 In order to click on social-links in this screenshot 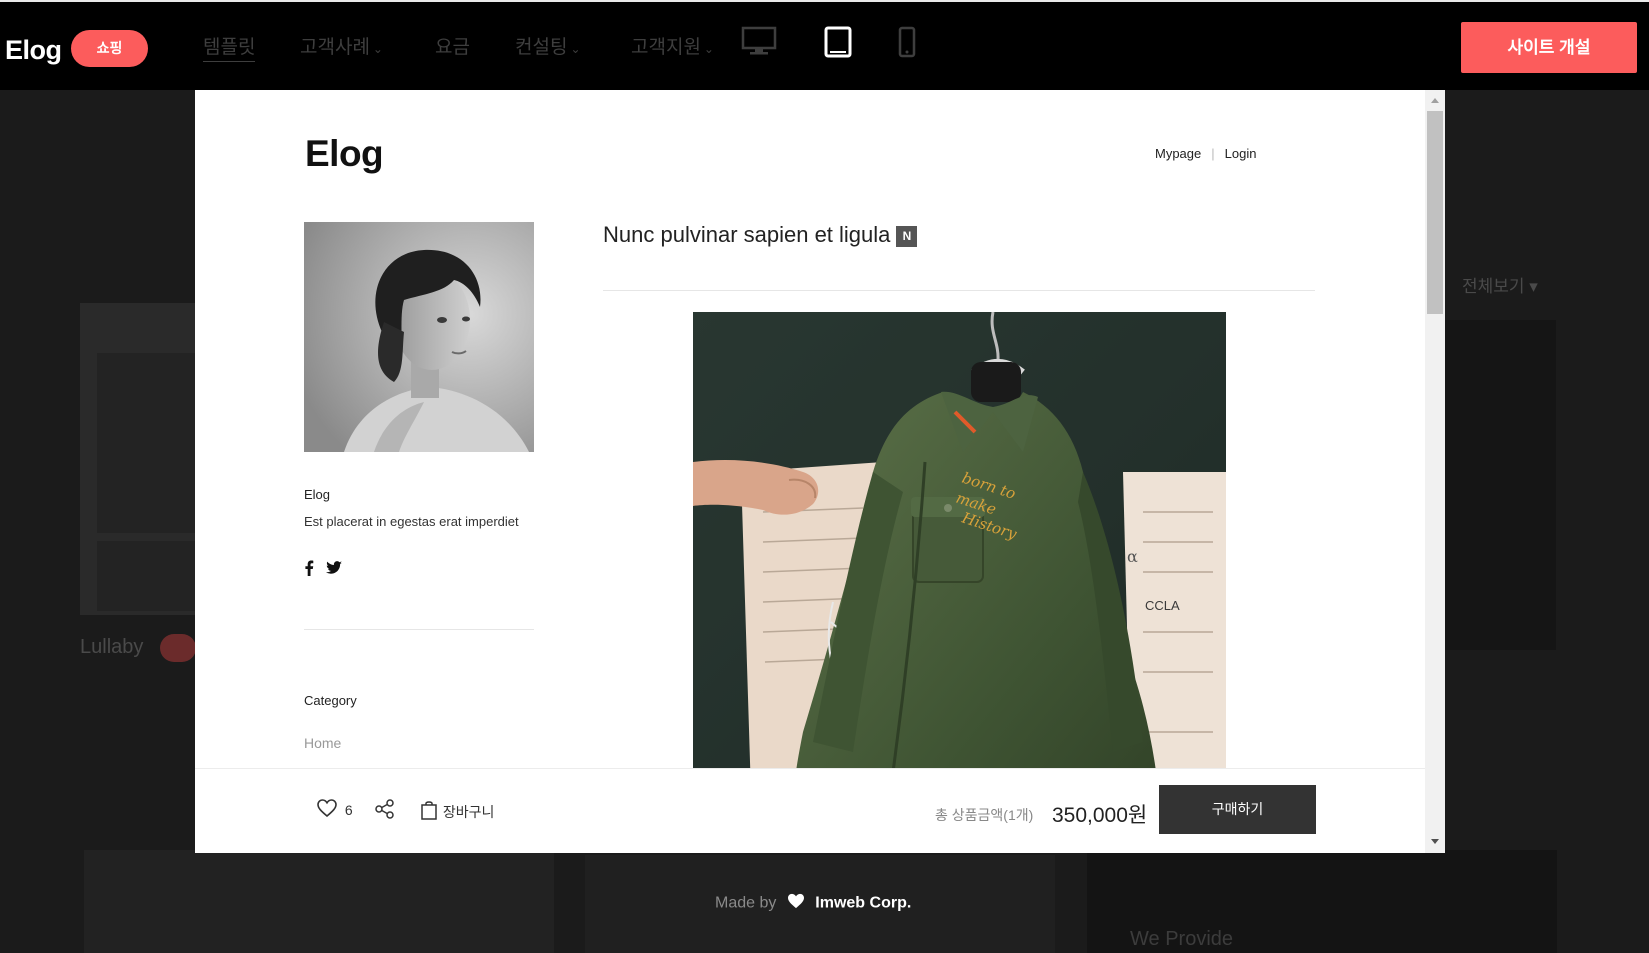, I will do `click(327, 570)`.